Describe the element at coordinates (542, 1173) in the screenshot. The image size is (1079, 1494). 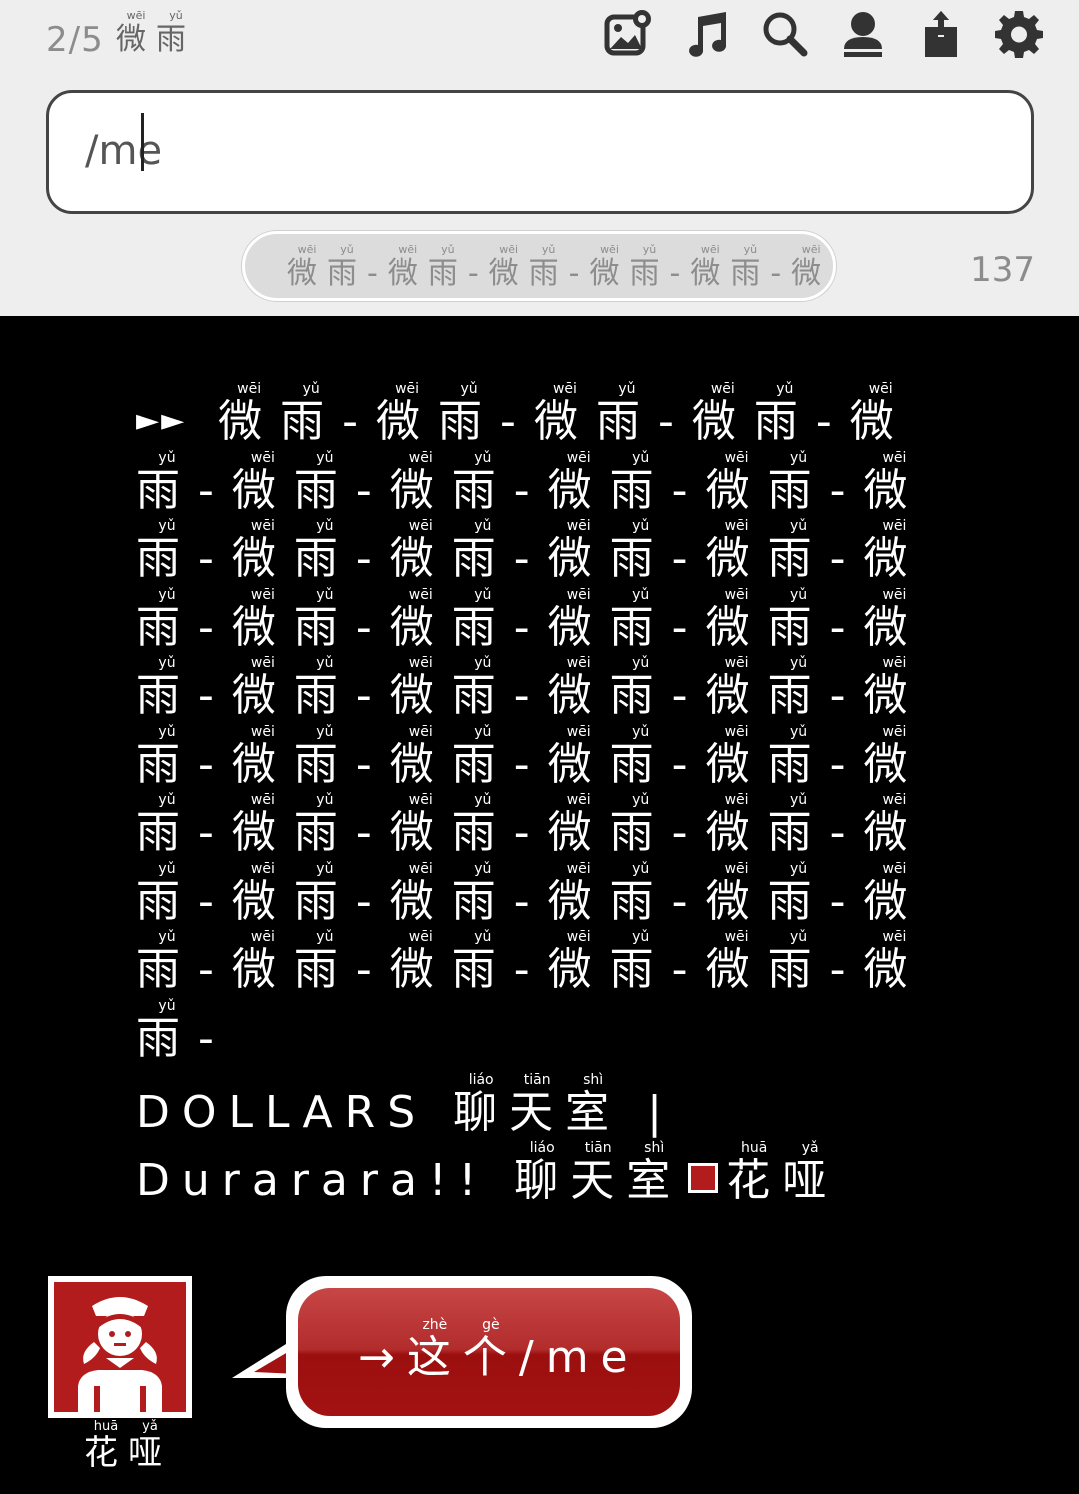
I see `ruby-char: 聊liáo` at that location.